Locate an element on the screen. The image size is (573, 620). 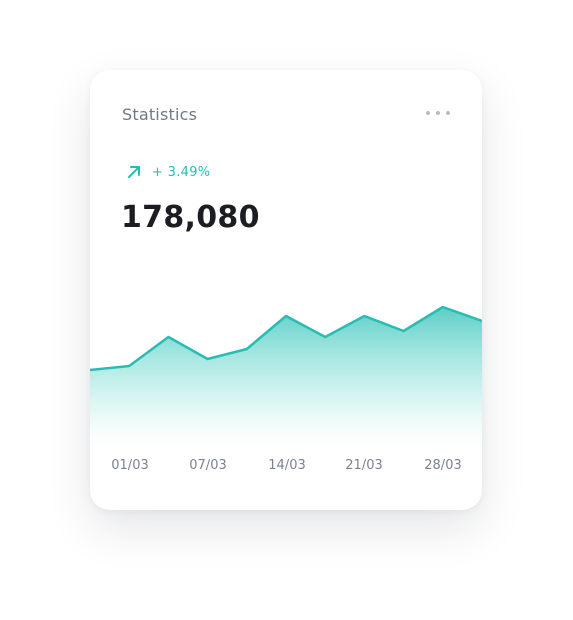
x-tick-label: 21/03 is located at coordinates (364, 465).